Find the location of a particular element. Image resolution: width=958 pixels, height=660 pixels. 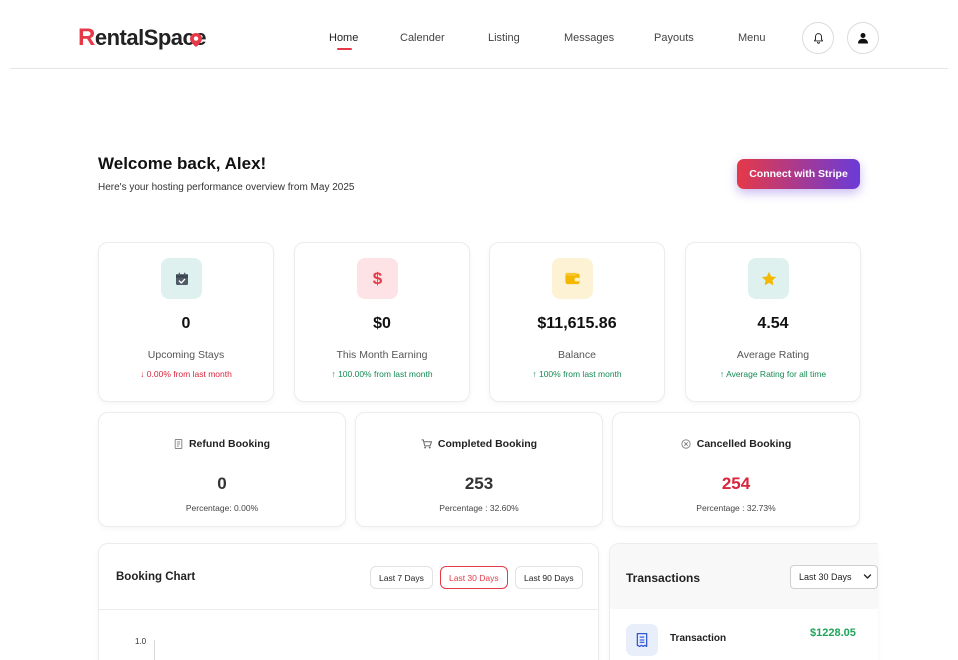

stat-trend: ↑ Average Rating for all time is located at coordinates (773, 374).